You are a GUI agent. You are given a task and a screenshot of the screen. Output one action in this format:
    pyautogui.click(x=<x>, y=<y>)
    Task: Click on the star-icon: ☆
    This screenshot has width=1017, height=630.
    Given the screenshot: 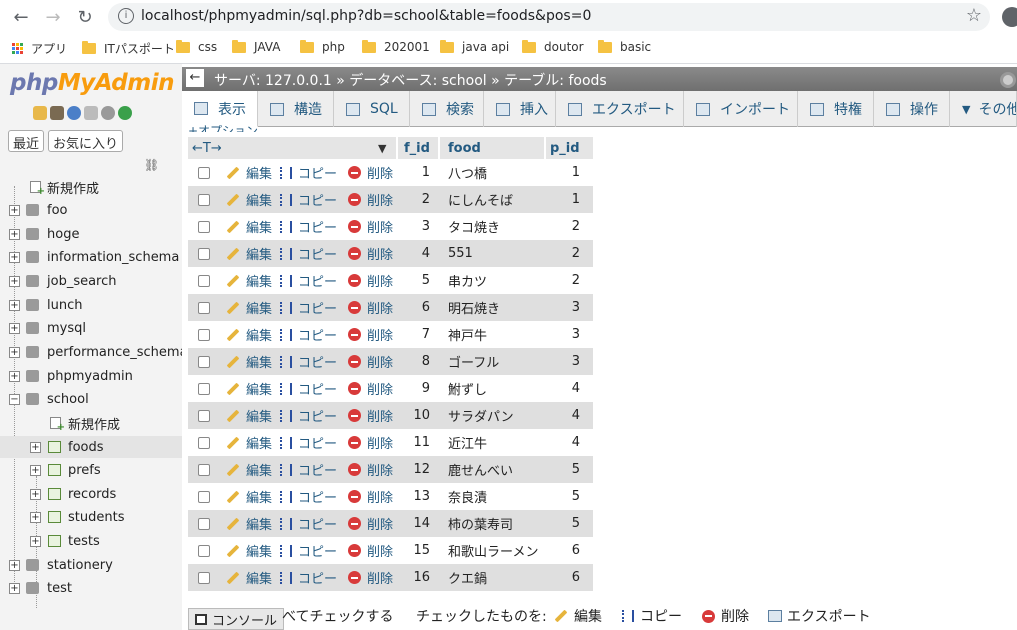 What is the action you would take?
    pyautogui.click(x=974, y=15)
    